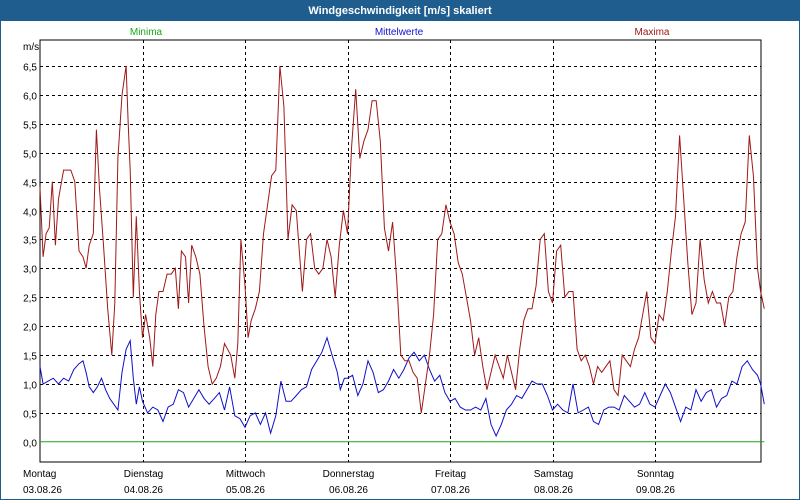 This screenshot has width=800, height=500. Describe the element at coordinates (349, 474) in the screenshot. I see `x-tick-day-label: Donnerstag` at that location.